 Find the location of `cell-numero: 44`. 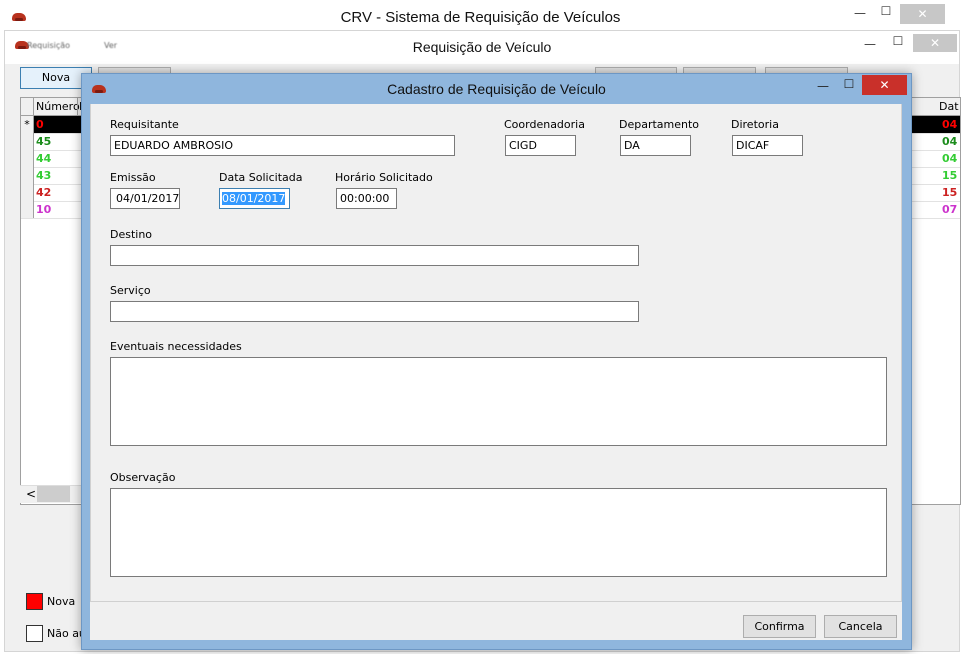

cell-numero: 44 is located at coordinates (44, 158).